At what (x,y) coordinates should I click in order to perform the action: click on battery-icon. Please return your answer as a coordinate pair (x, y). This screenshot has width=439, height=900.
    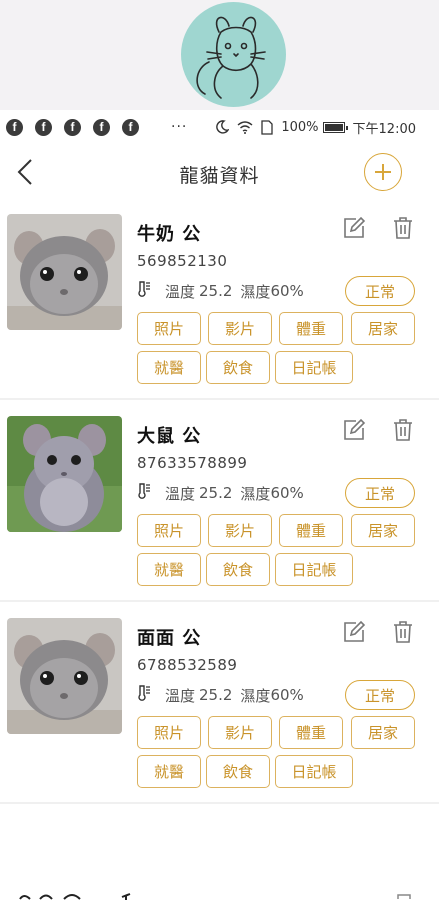
    Looking at the image, I should click on (335, 127).